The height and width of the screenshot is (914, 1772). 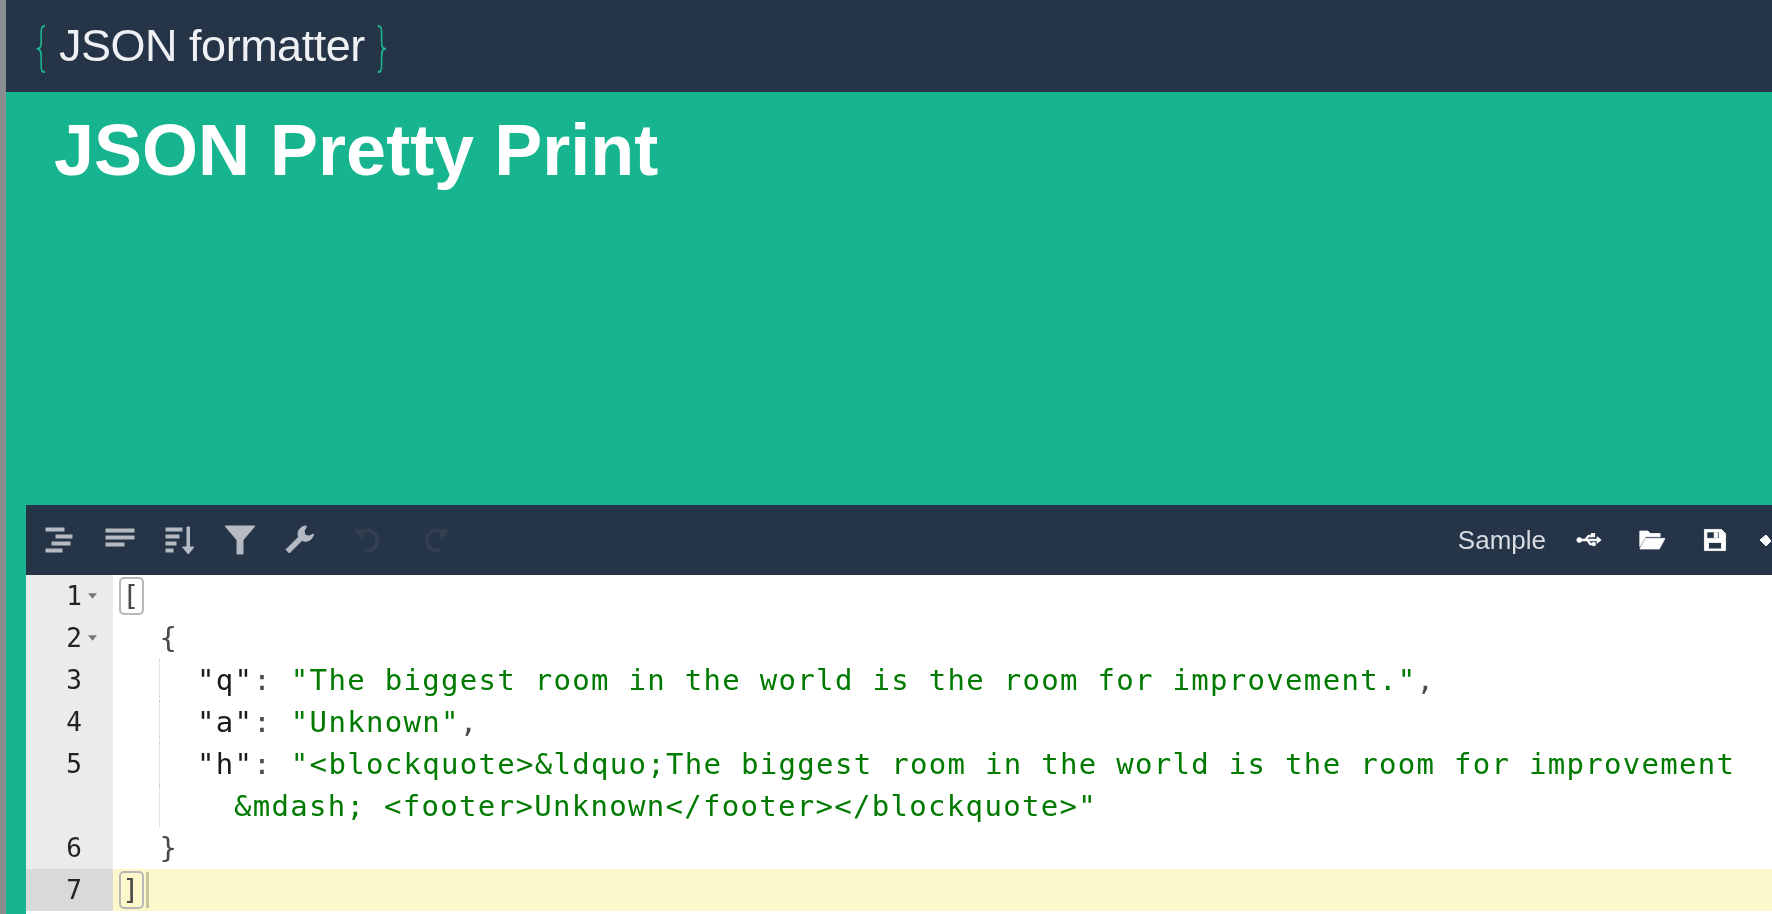 What do you see at coordinates (1652, 540) in the screenshot?
I see `folder-icon` at bounding box center [1652, 540].